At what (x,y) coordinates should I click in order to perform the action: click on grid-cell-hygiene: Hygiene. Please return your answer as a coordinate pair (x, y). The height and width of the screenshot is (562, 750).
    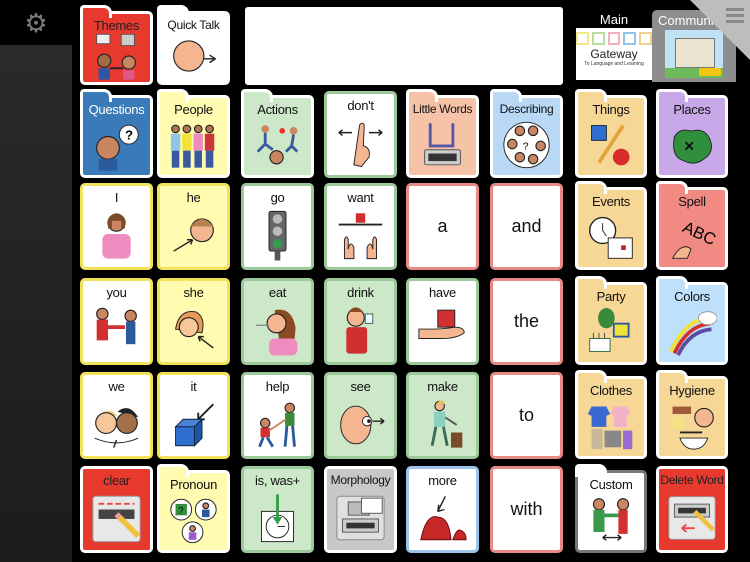
    Looking at the image, I should click on (692, 414).